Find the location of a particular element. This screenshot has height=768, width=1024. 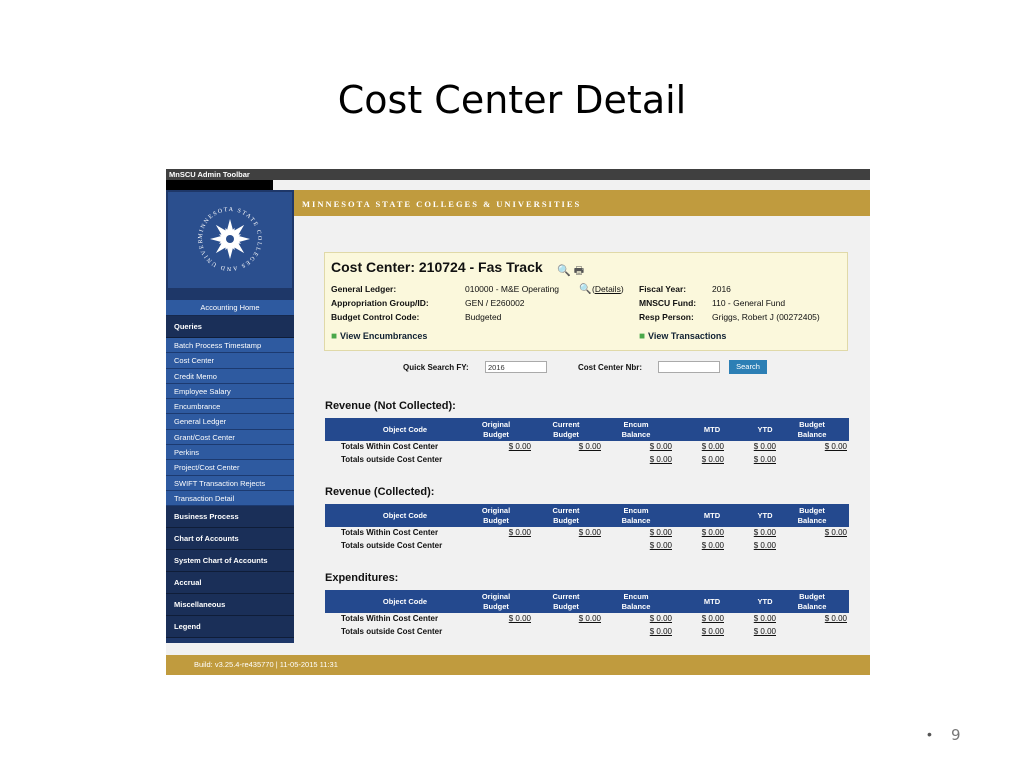

nav-accounting-home: Accounting Home is located at coordinates (230, 308).